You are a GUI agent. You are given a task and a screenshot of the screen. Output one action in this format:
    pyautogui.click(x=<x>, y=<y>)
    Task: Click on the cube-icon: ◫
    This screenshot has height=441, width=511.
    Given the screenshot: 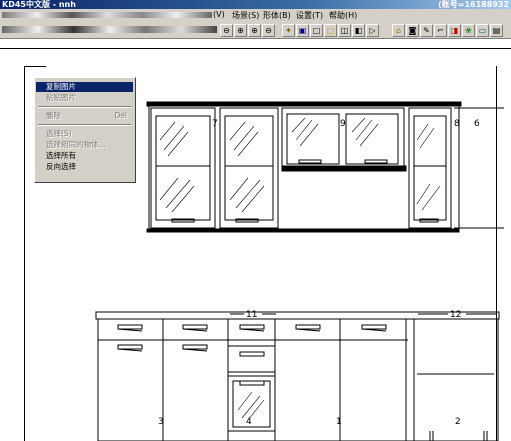 What is the action you would take?
    pyautogui.click(x=344, y=30)
    